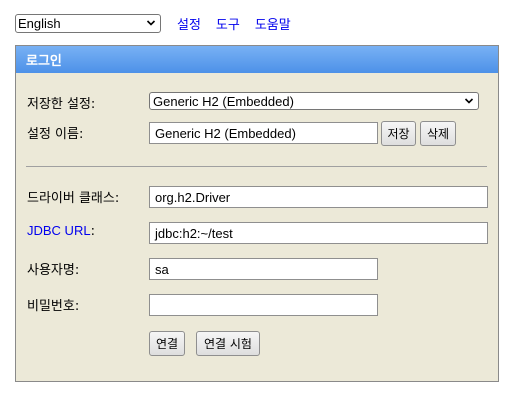 Image resolution: width=530 pixels, height=409 pixels. I want to click on save-button: 저장, so click(398, 133).